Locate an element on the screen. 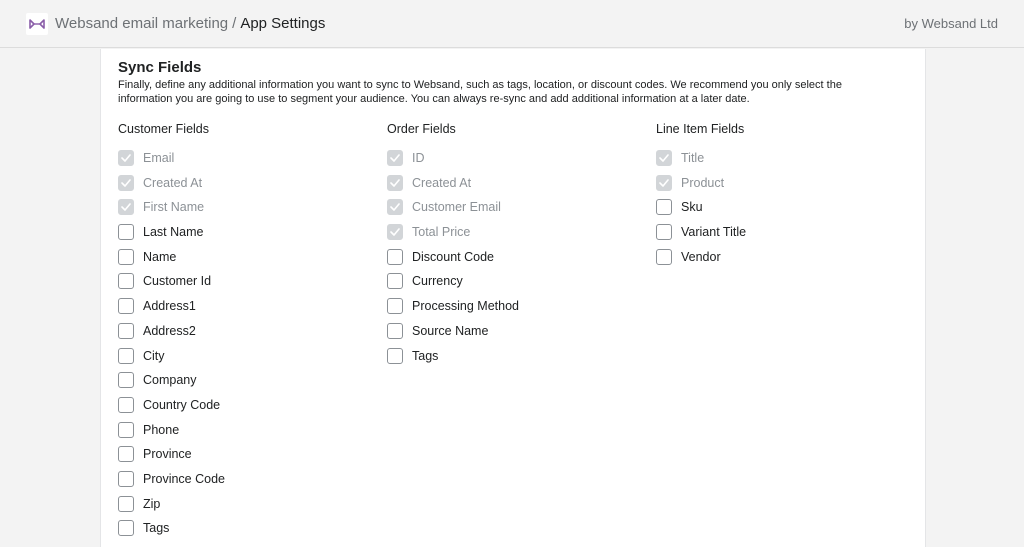 This screenshot has height=547, width=1024. page-title: App Settings is located at coordinates (283, 23).